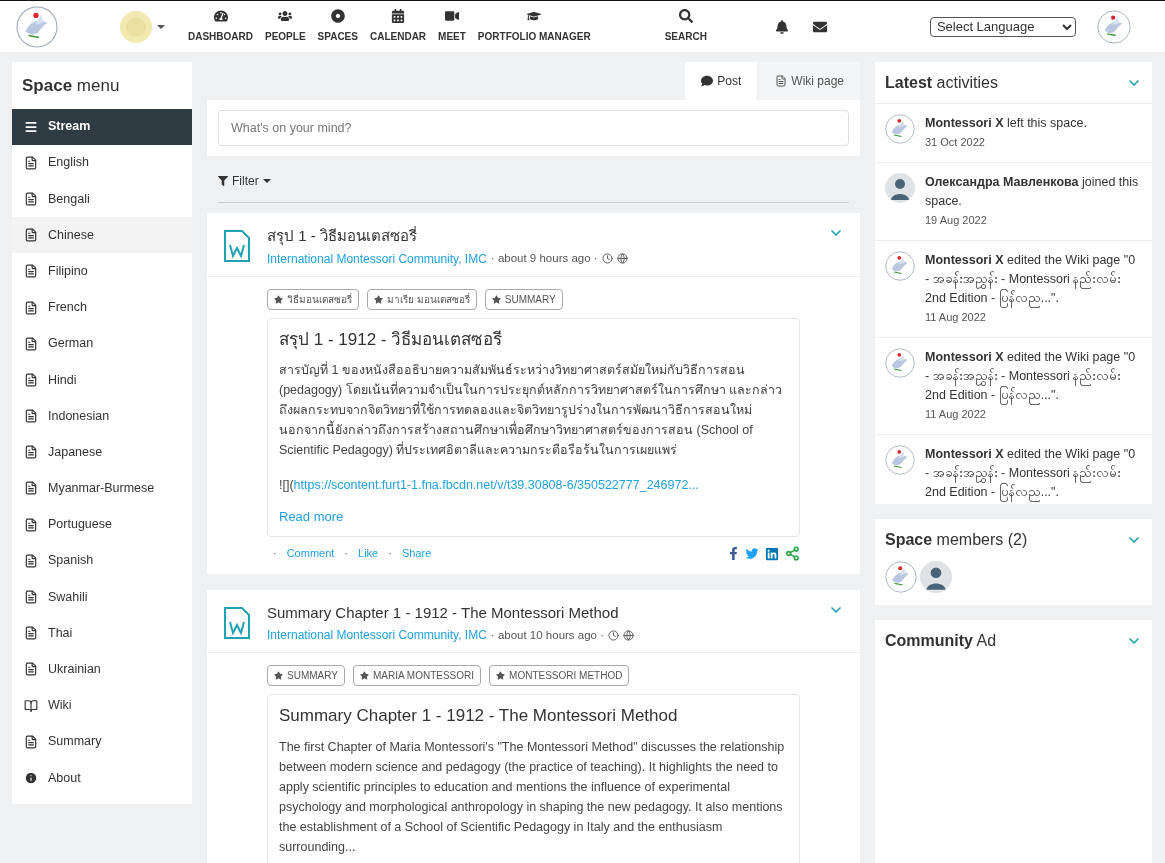  Describe the element at coordinates (534, 26) in the screenshot. I see `nav-item: PORTFOLIO MANAGER` at that location.